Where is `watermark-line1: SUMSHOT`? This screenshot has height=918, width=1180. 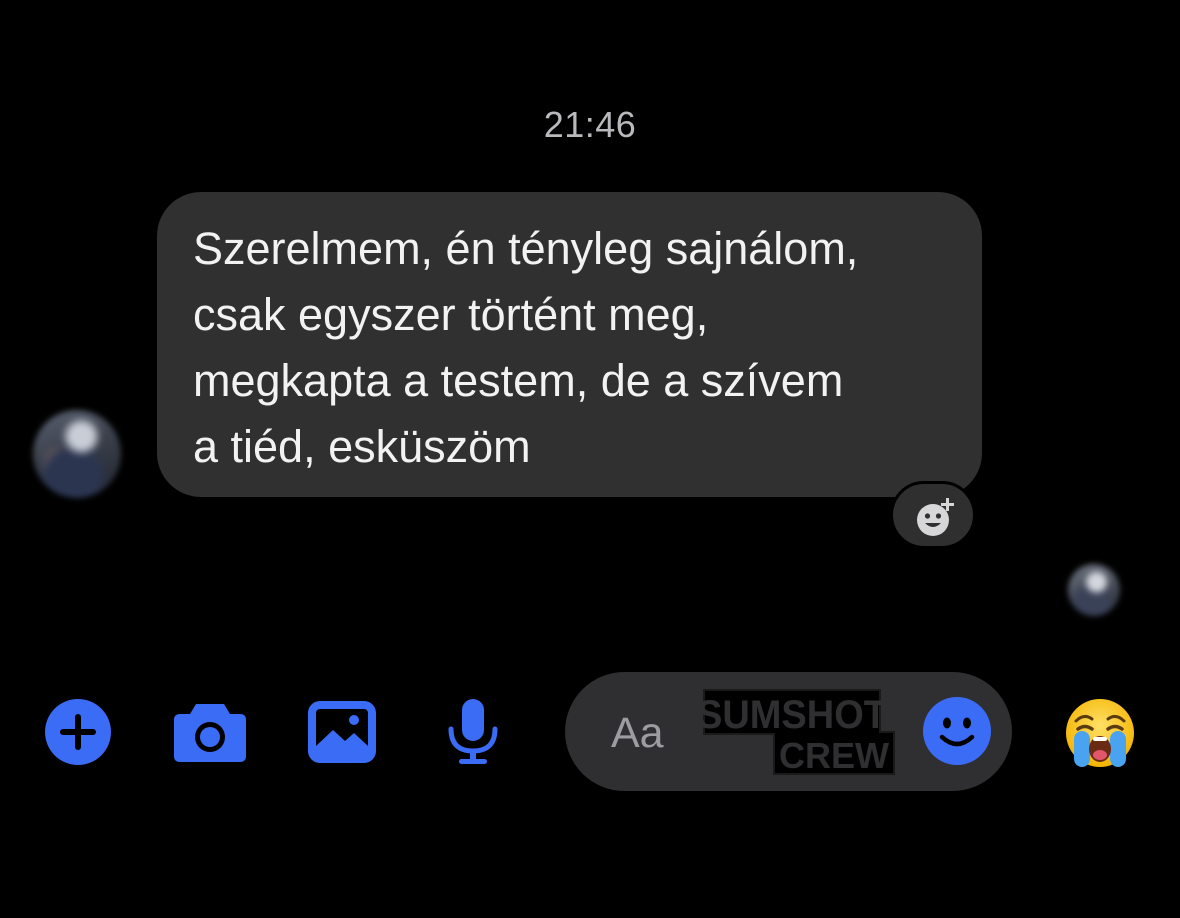
watermark-line1: SUMSHOT is located at coordinates (793, 715).